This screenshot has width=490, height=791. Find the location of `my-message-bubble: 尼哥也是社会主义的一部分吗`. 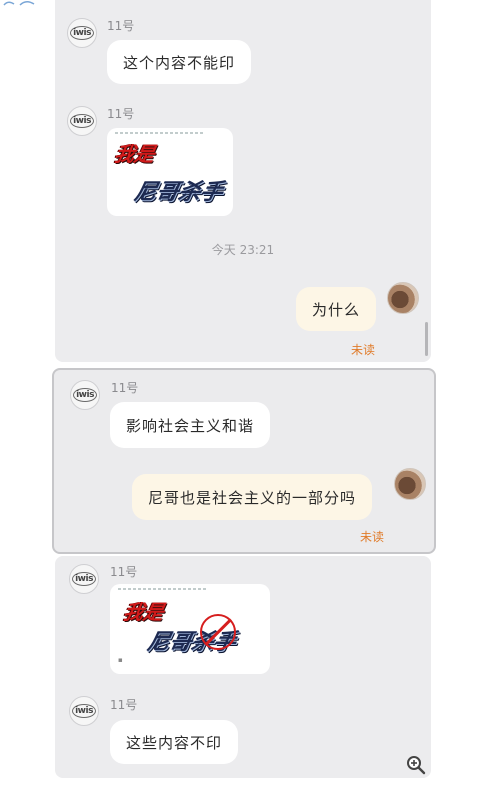

my-message-bubble: 尼哥也是社会主义的一部分吗 is located at coordinates (252, 497).